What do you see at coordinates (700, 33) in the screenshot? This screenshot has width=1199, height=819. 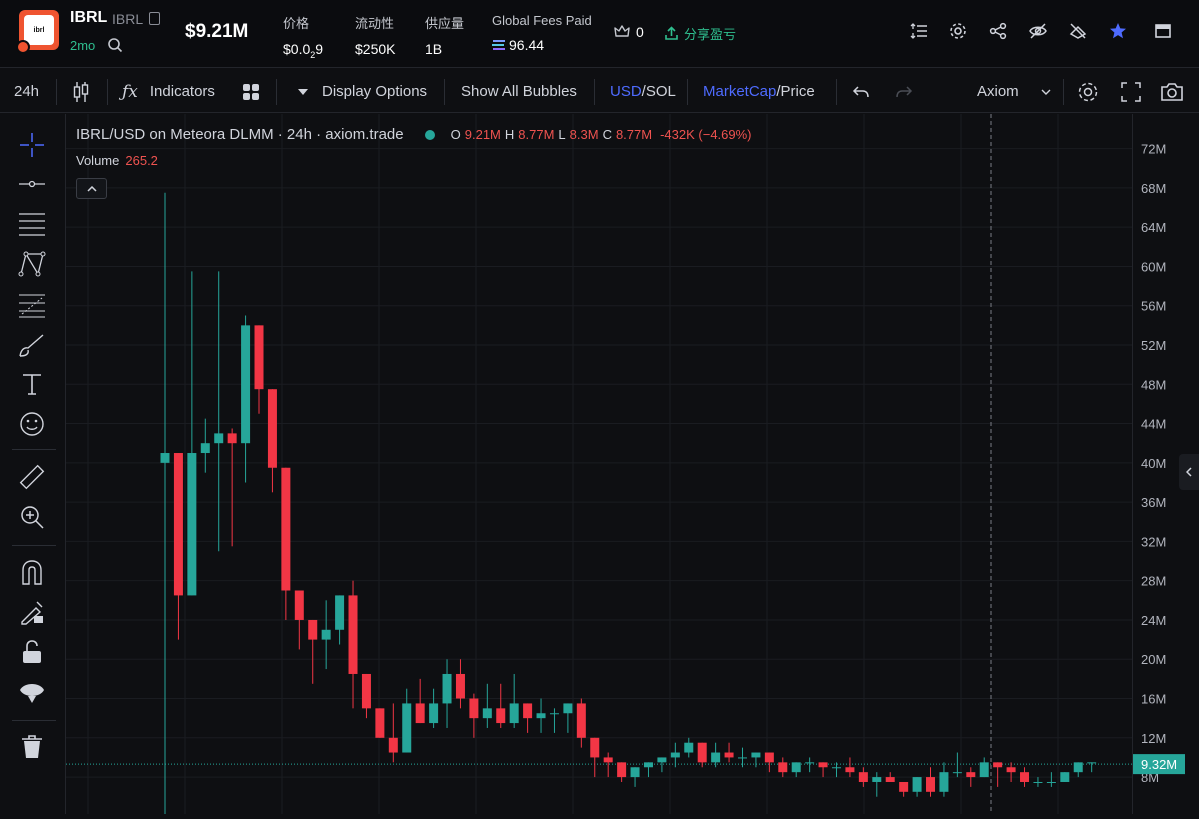 I see `share-pnl-button: 分享盈亏` at bounding box center [700, 33].